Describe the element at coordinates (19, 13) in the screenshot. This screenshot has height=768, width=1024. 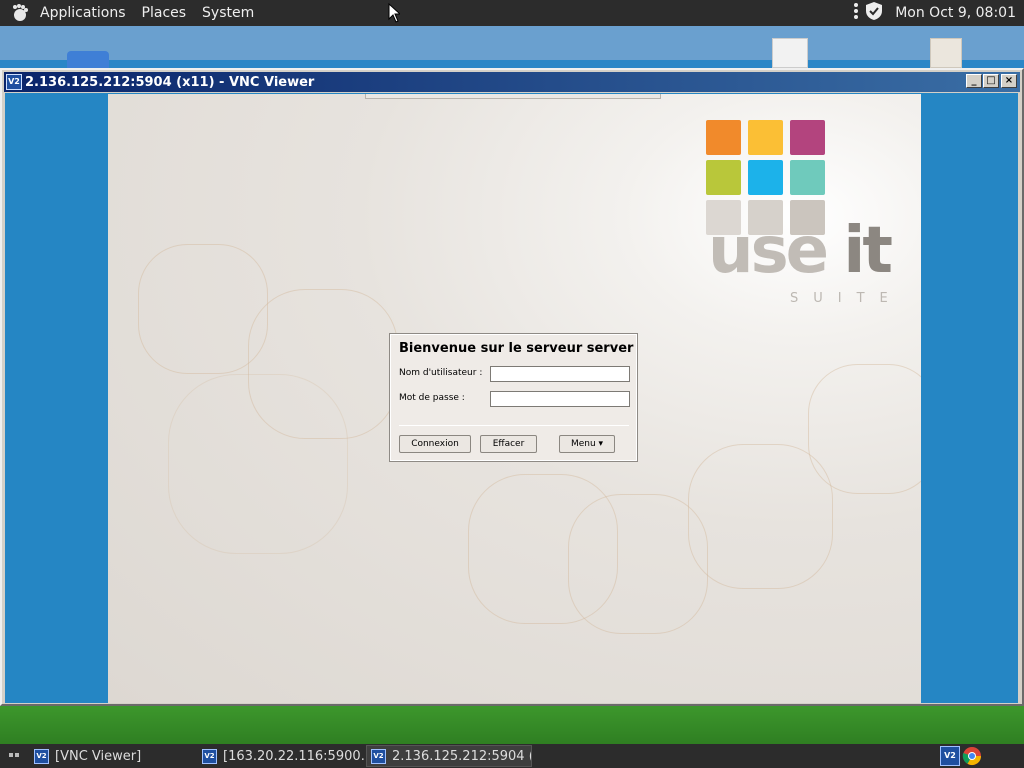
I see `gnome-foot-icon` at that location.